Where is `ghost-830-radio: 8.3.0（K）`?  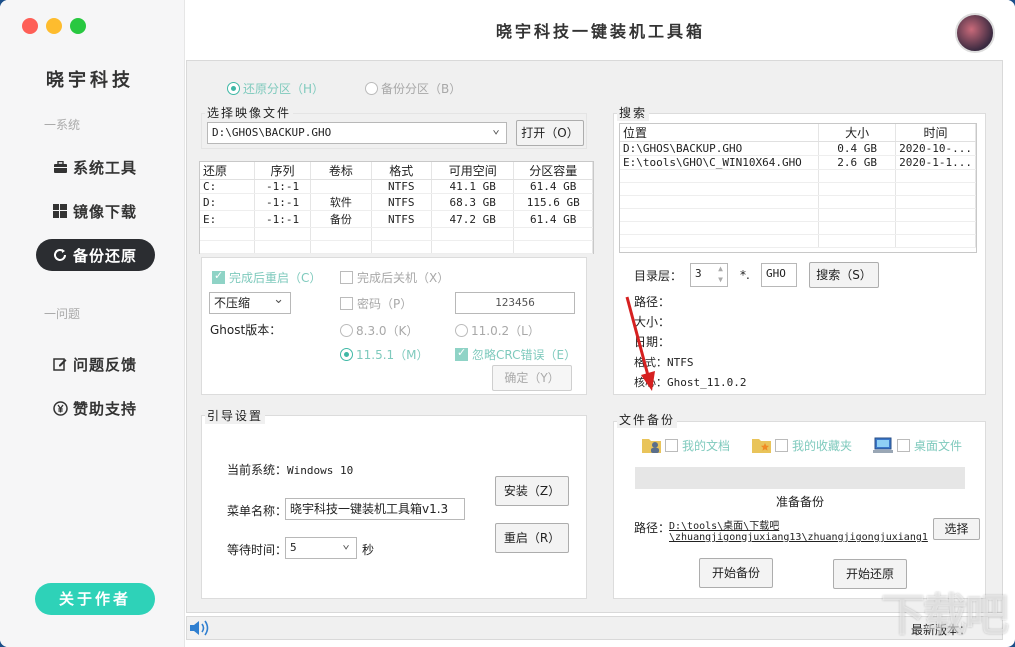 ghost-830-radio: 8.3.0（K） is located at coordinates (379, 330).